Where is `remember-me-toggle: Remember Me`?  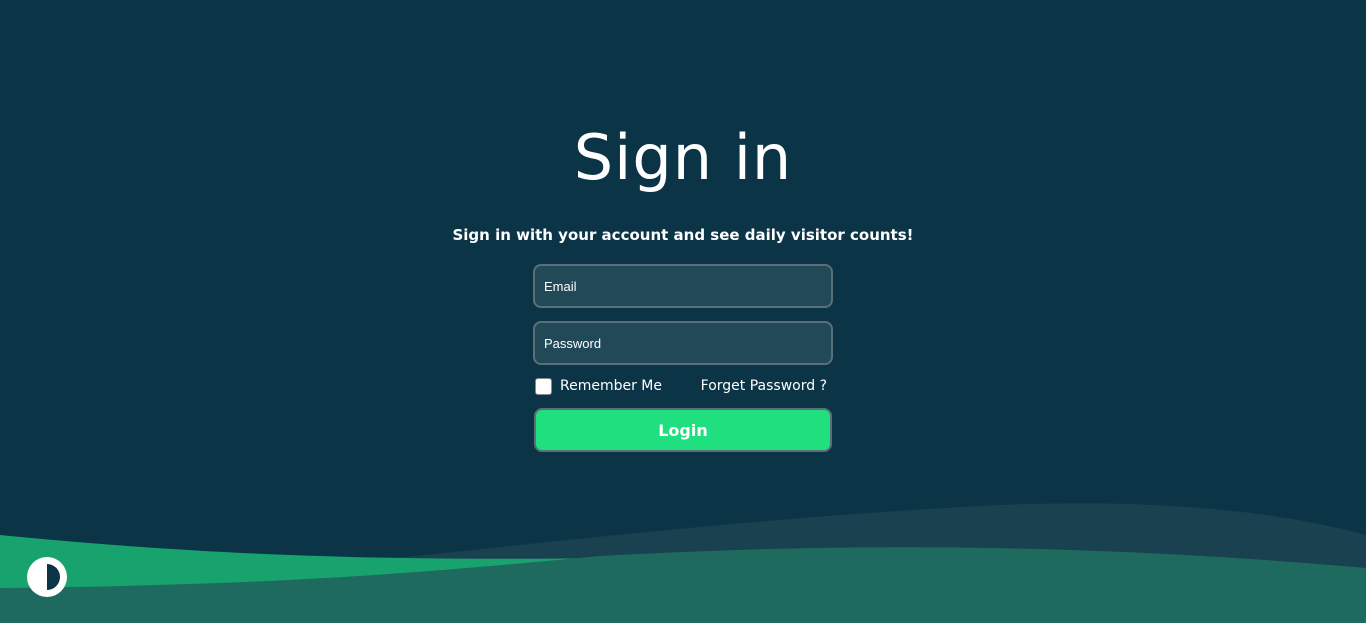
remember-me-toggle: Remember Me is located at coordinates (598, 386).